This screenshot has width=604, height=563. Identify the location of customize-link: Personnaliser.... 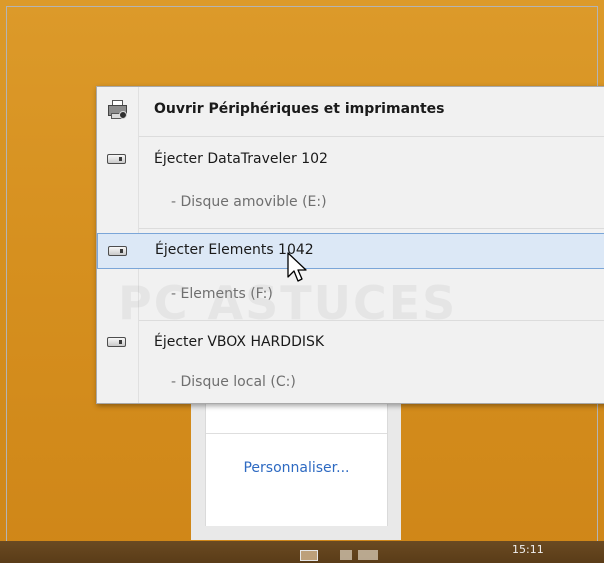
(296, 468).